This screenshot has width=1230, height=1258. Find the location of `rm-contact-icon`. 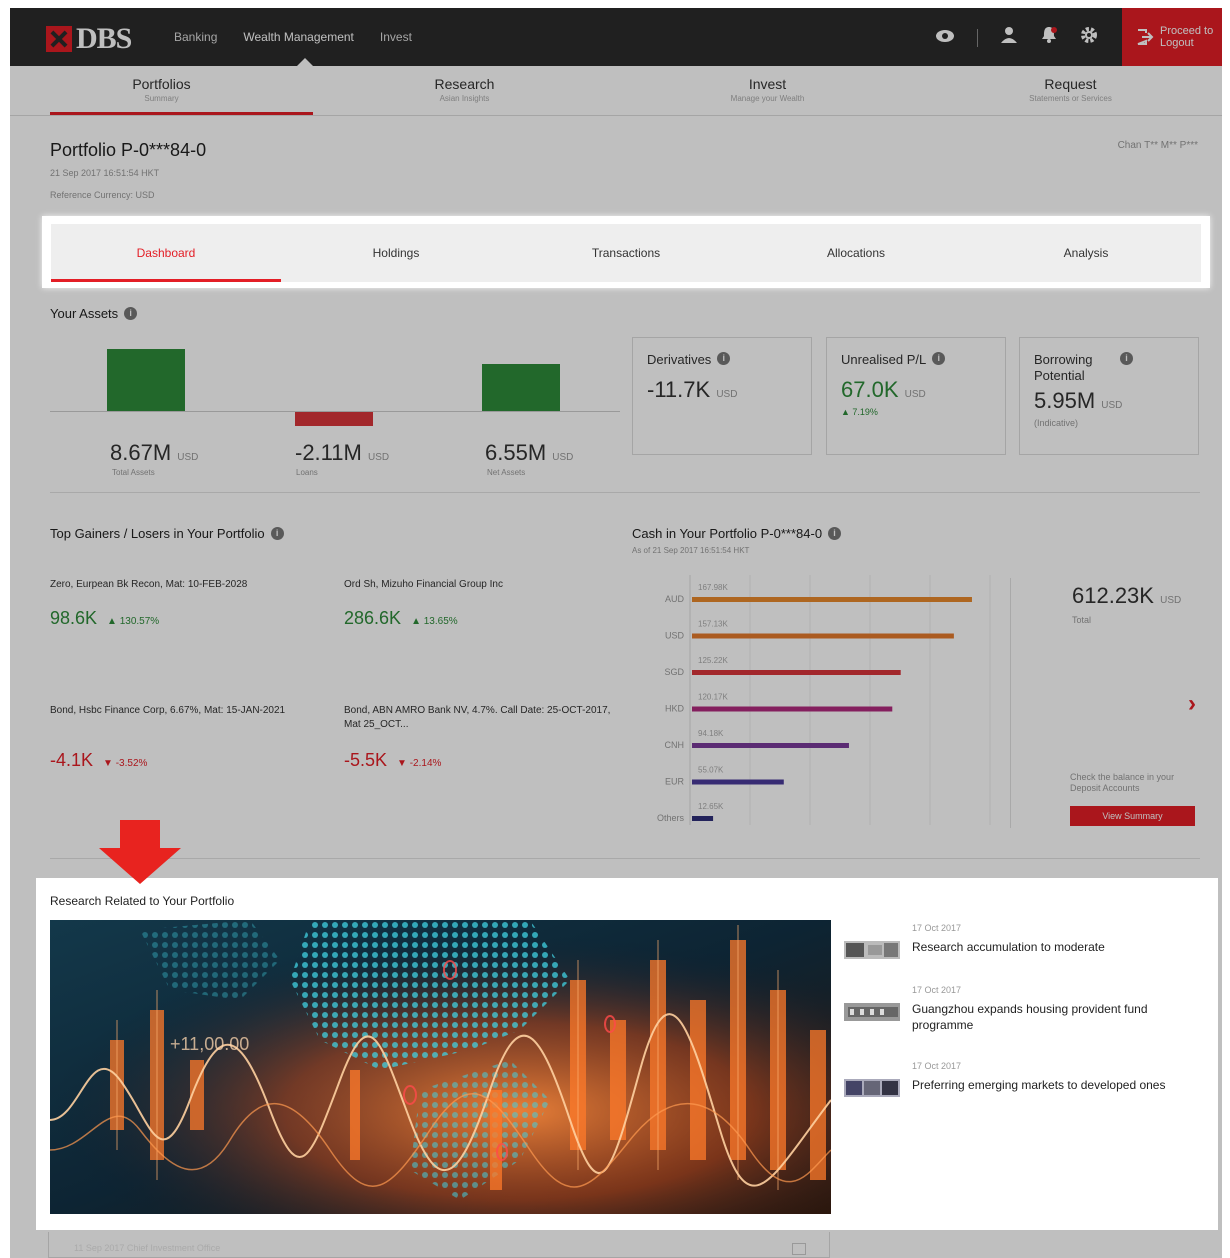

rm-contact-icon is located at coordinates (1009, 37).